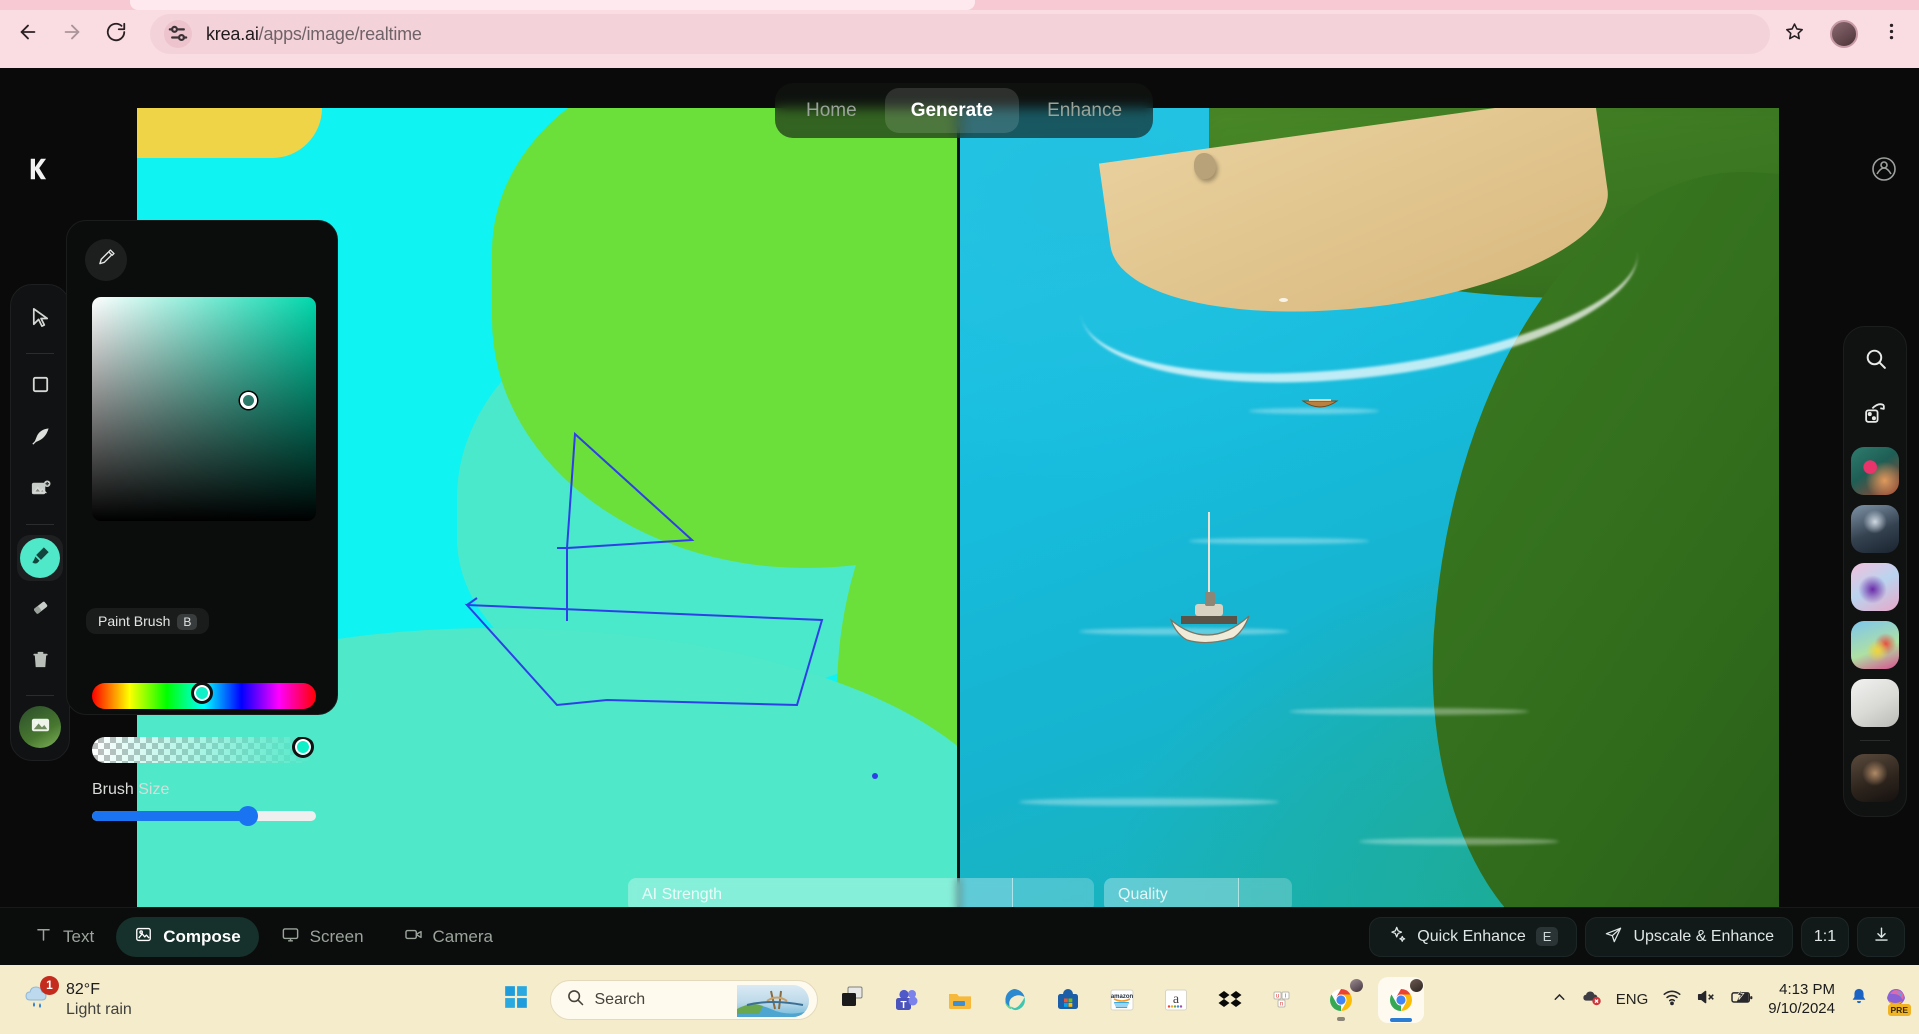 Image resolution: width=1919 pixels, height=1034 pixels. Describe the element at coordinates (178, 34) in the screenshot. I see `site-settings-icon` at that location.